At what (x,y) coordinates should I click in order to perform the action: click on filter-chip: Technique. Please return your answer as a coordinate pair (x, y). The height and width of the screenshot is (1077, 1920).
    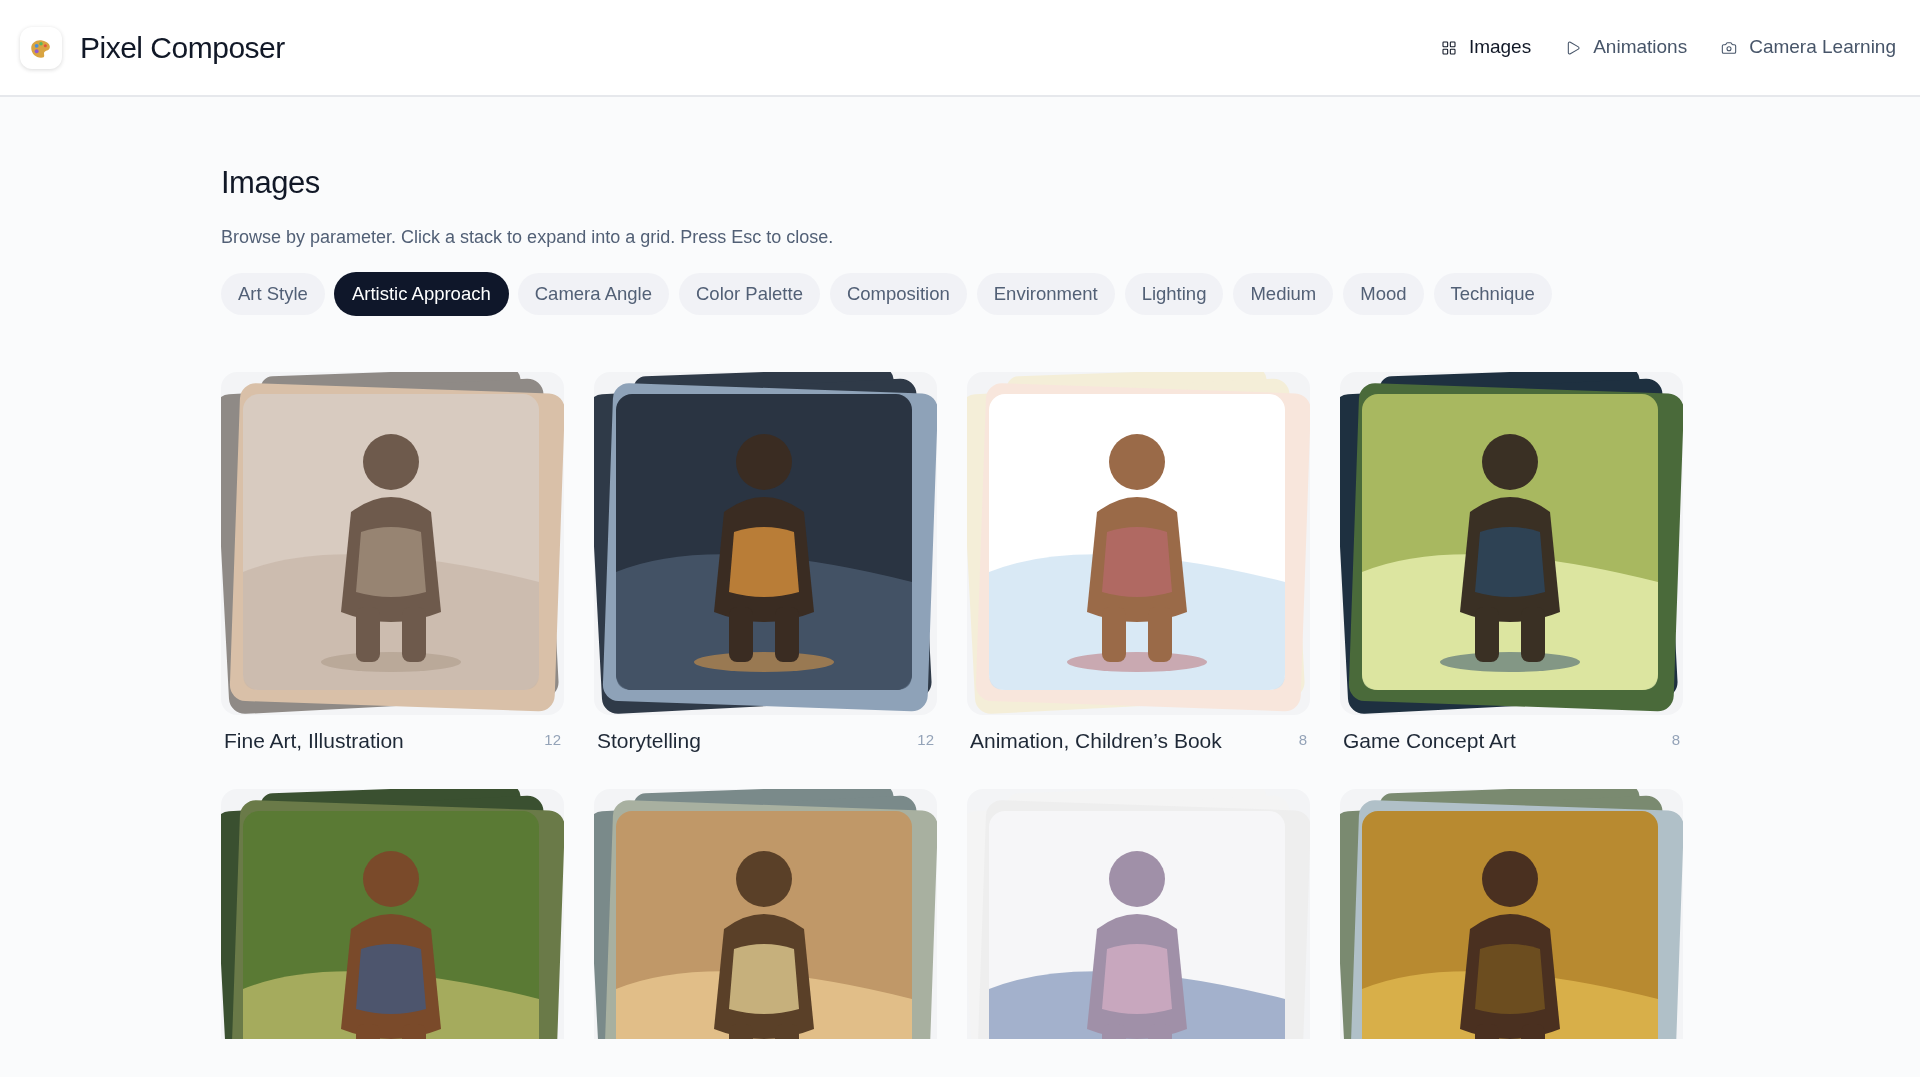
    Looking at the image, I should click on (1492, 293).